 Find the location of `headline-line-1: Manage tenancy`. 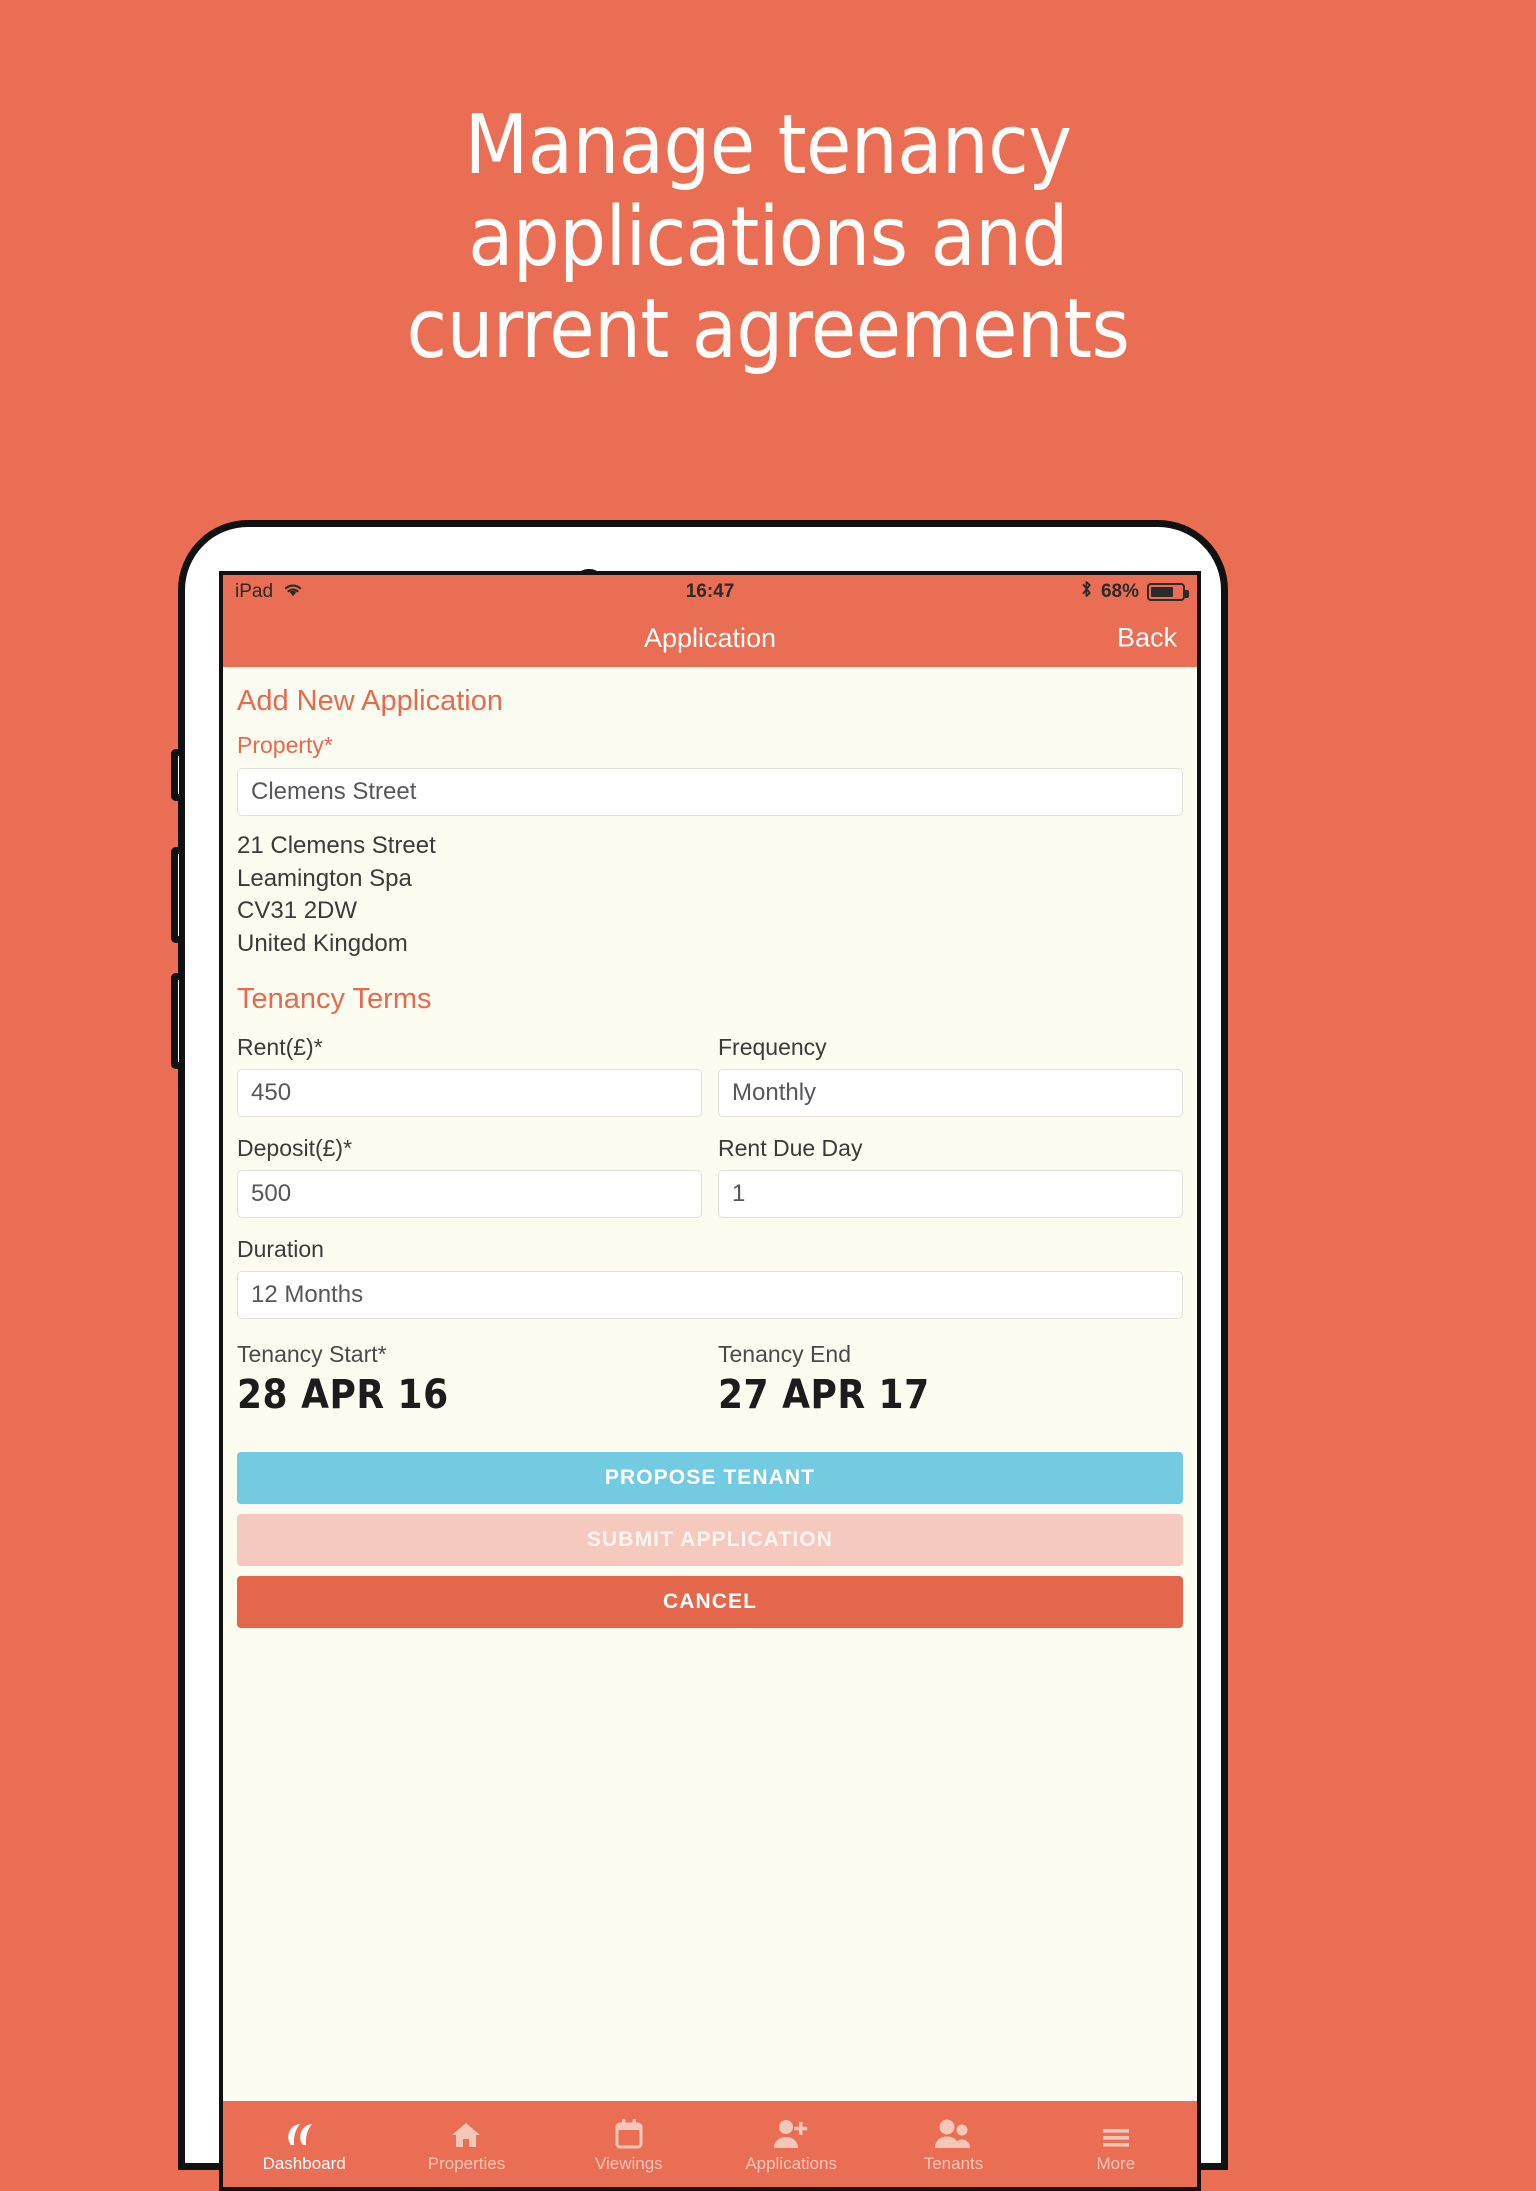

headline-line-1: Manage tenancy is located at coordinates (768, 145).